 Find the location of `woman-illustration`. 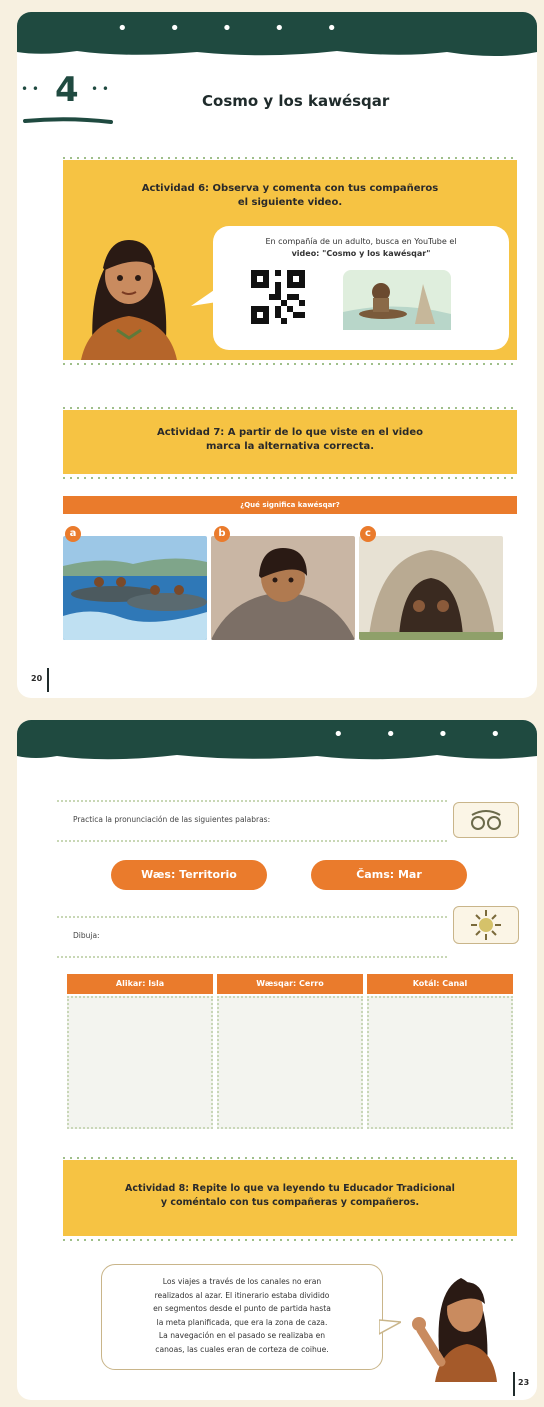

woman-illustration is located at coordinates (454, 1330).